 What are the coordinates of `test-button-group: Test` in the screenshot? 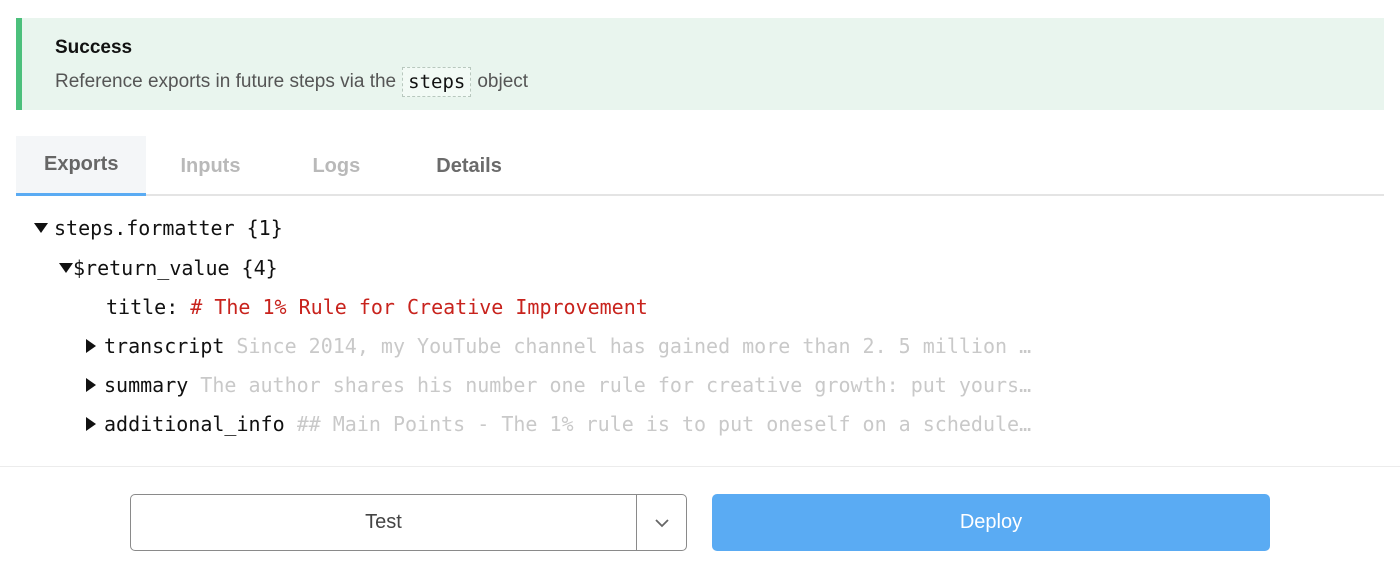 It's located at (408, 522).